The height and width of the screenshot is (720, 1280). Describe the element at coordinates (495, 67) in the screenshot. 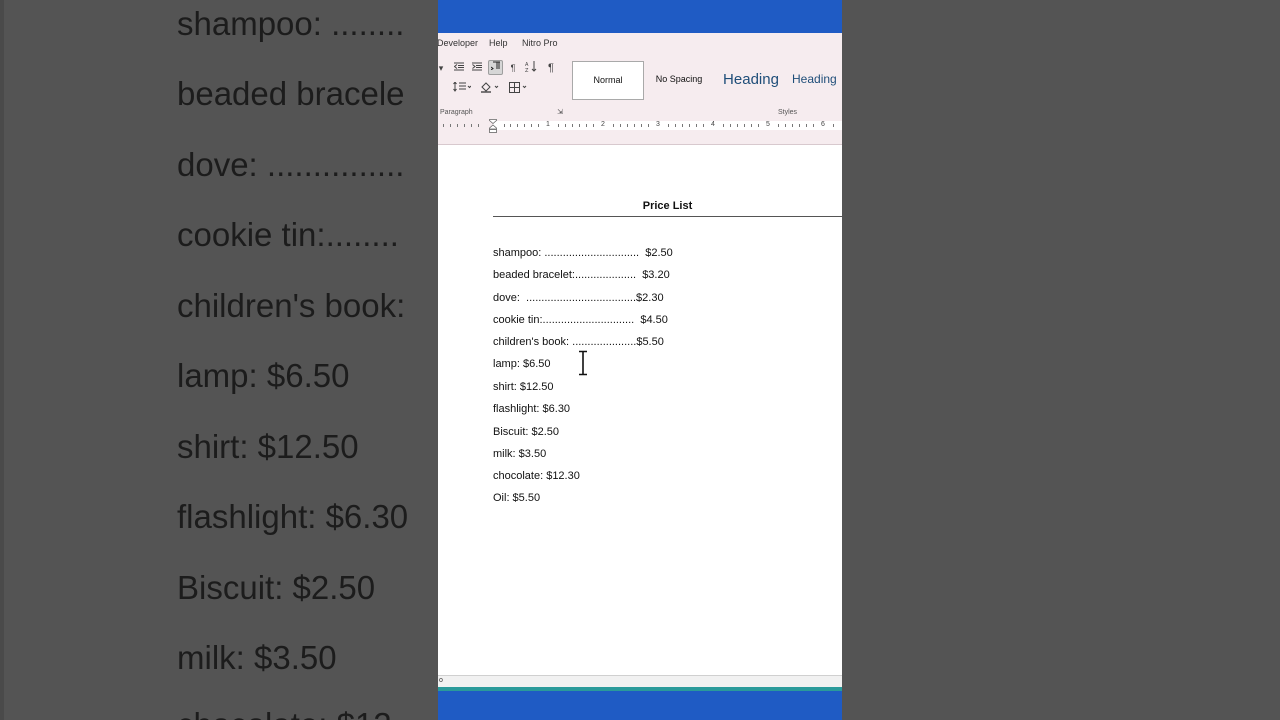

I see `left-to-right-icon` at that location.